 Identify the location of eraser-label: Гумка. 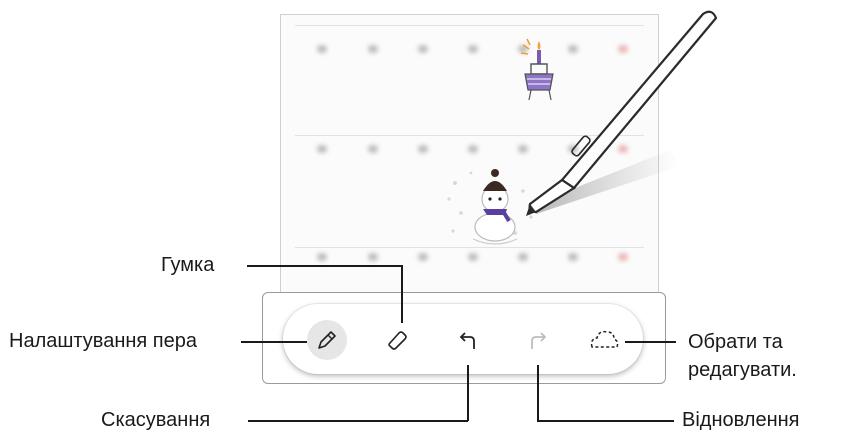
(188, 265).